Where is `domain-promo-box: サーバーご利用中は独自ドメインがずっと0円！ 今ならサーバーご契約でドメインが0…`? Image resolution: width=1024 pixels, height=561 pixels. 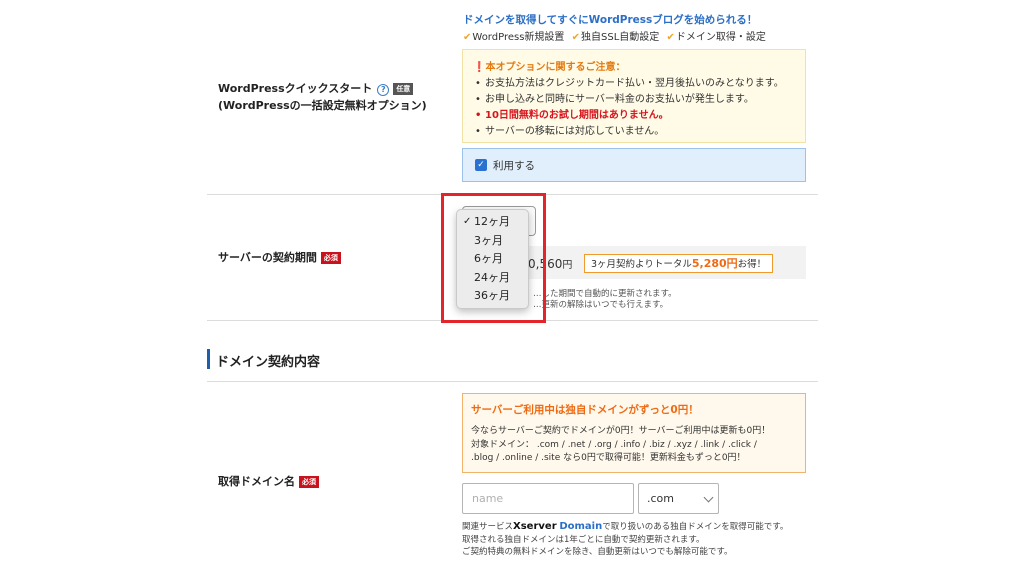 domain-promo-box: サーバーご利用中は独自ドメインがずっと0円！ 今ならサーバーご契約でドメインが0… is located at coordinates (634, 433).